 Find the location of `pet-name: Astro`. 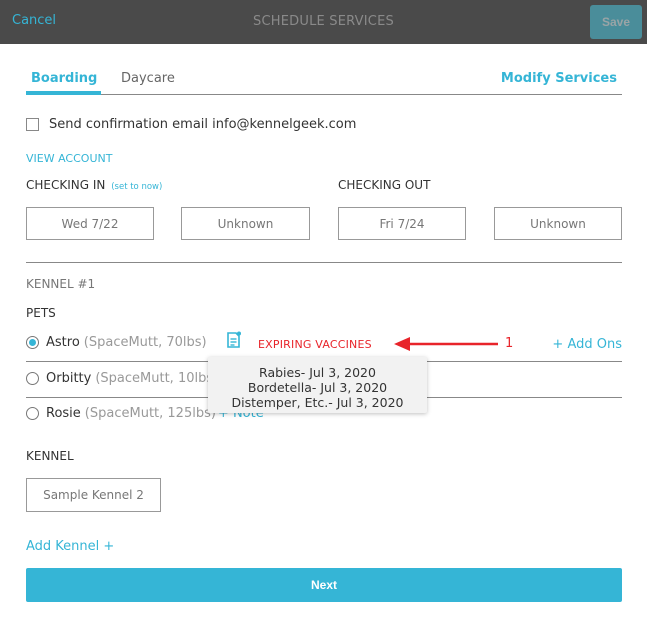

pet-name: Astro is located at coordinates (63, 342).